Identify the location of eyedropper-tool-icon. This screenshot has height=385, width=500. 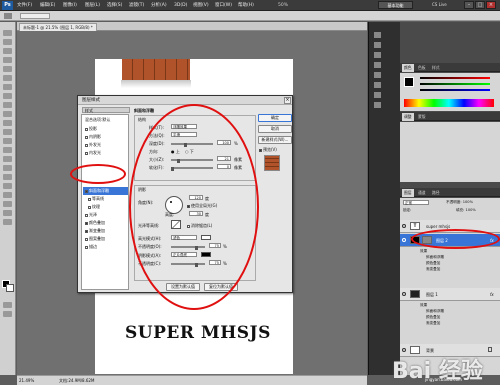
(7, 78).